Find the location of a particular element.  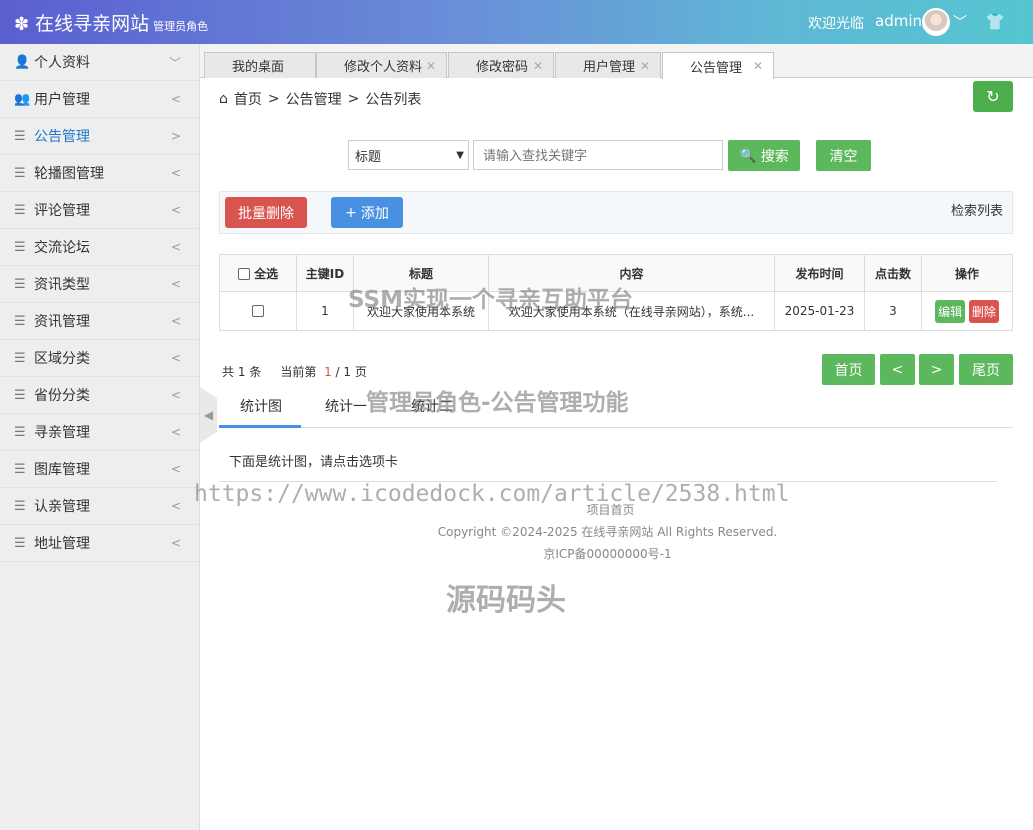

search-input is located at coordinates (598, 155).